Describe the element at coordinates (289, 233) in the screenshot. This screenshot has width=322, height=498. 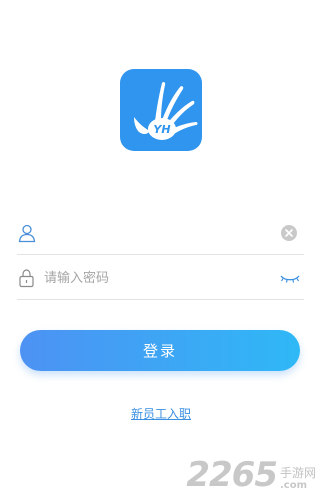
I see `clear-icon` at that location.